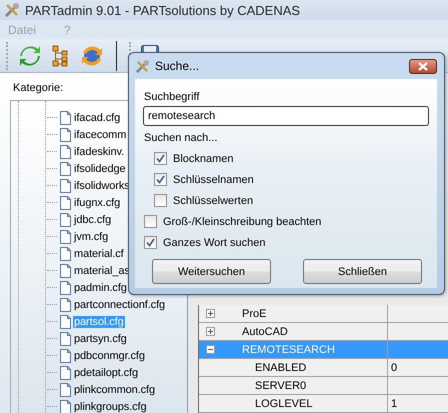 This screenshot has width=448, height=413. I want to click on close-icon, so click(423, 66).